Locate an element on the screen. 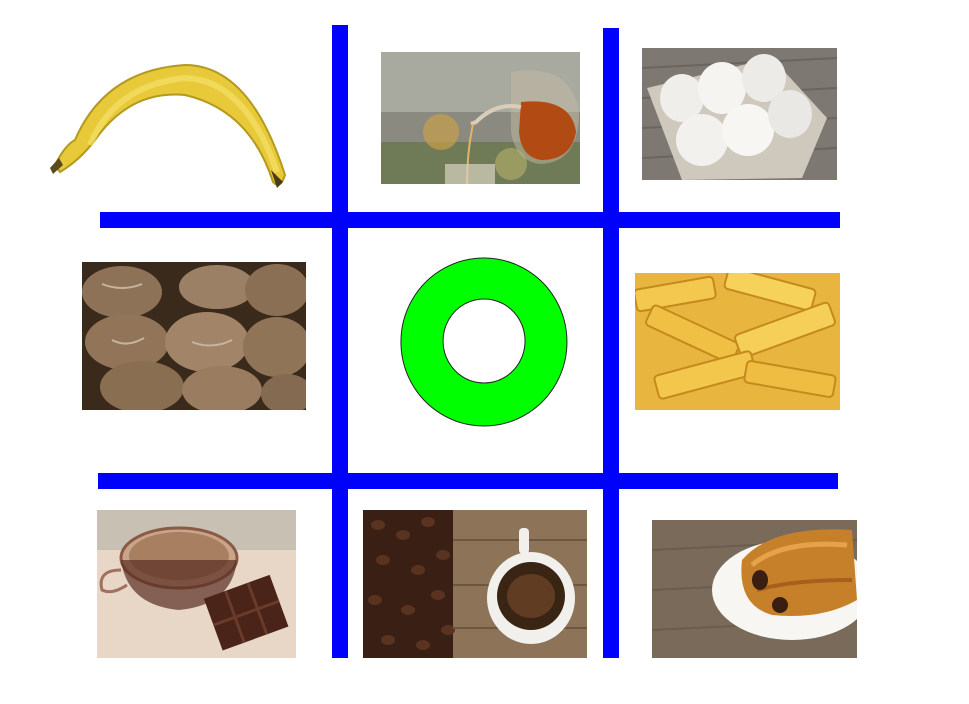 The image size is (969, 704). grid-line-vertical-left is located at coordinates (340, 341).